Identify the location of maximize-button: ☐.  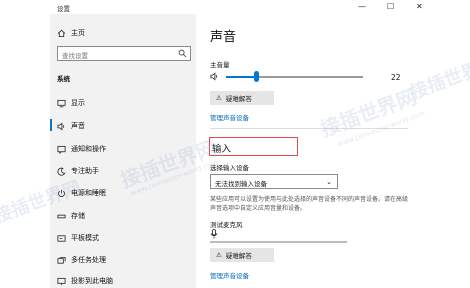
(390, 7).